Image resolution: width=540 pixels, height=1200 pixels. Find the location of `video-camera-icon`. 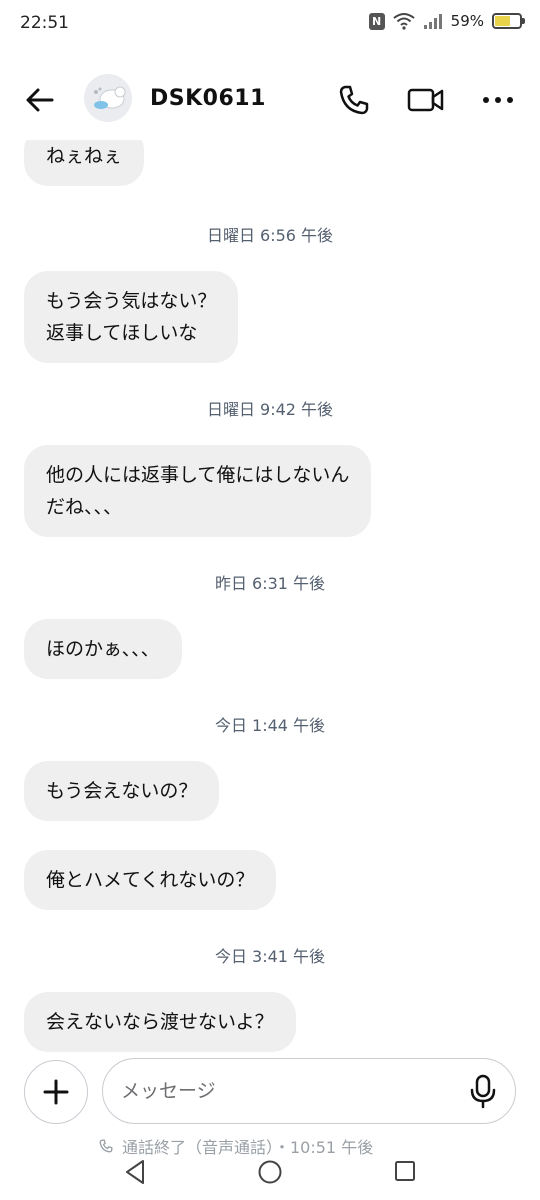

video-camera-icon is located at coordinates (425, 100).